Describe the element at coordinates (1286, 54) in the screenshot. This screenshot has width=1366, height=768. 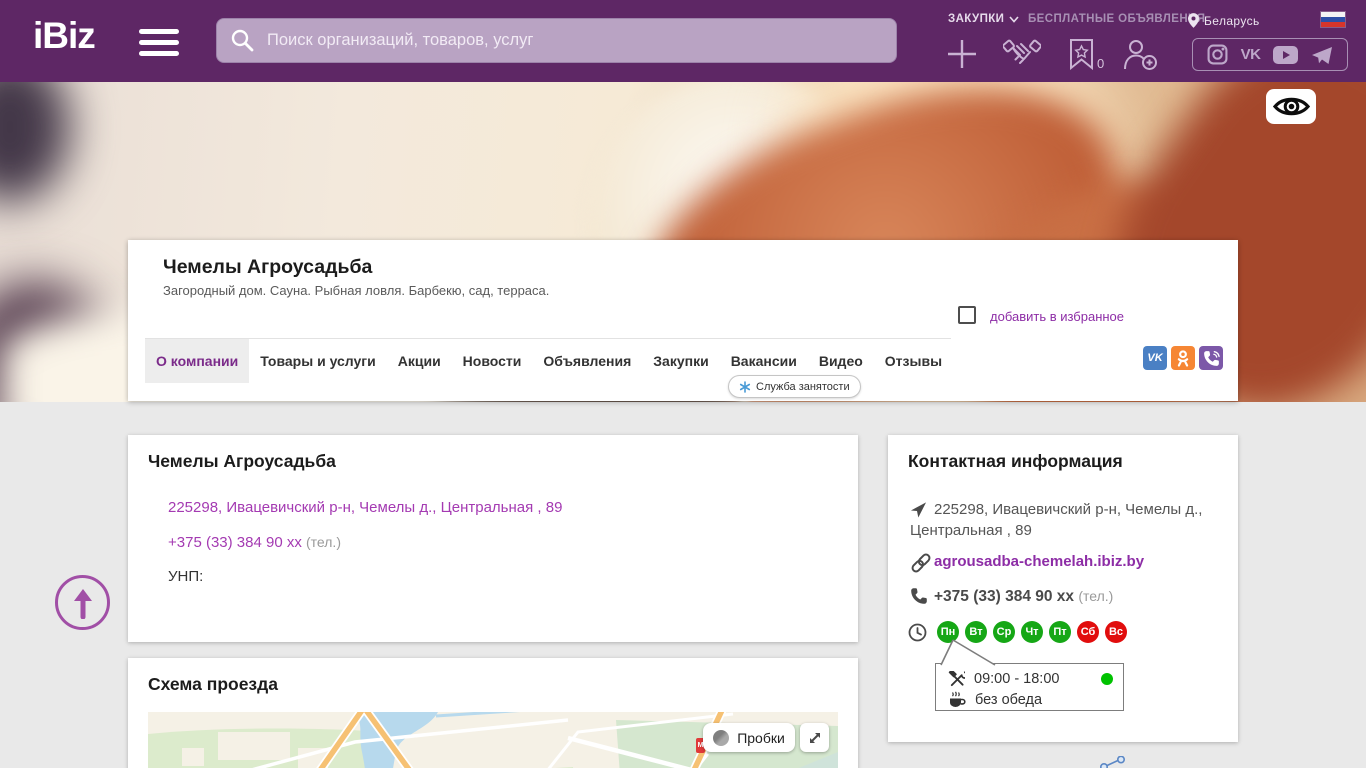
I see `youtube-icon` at that location.